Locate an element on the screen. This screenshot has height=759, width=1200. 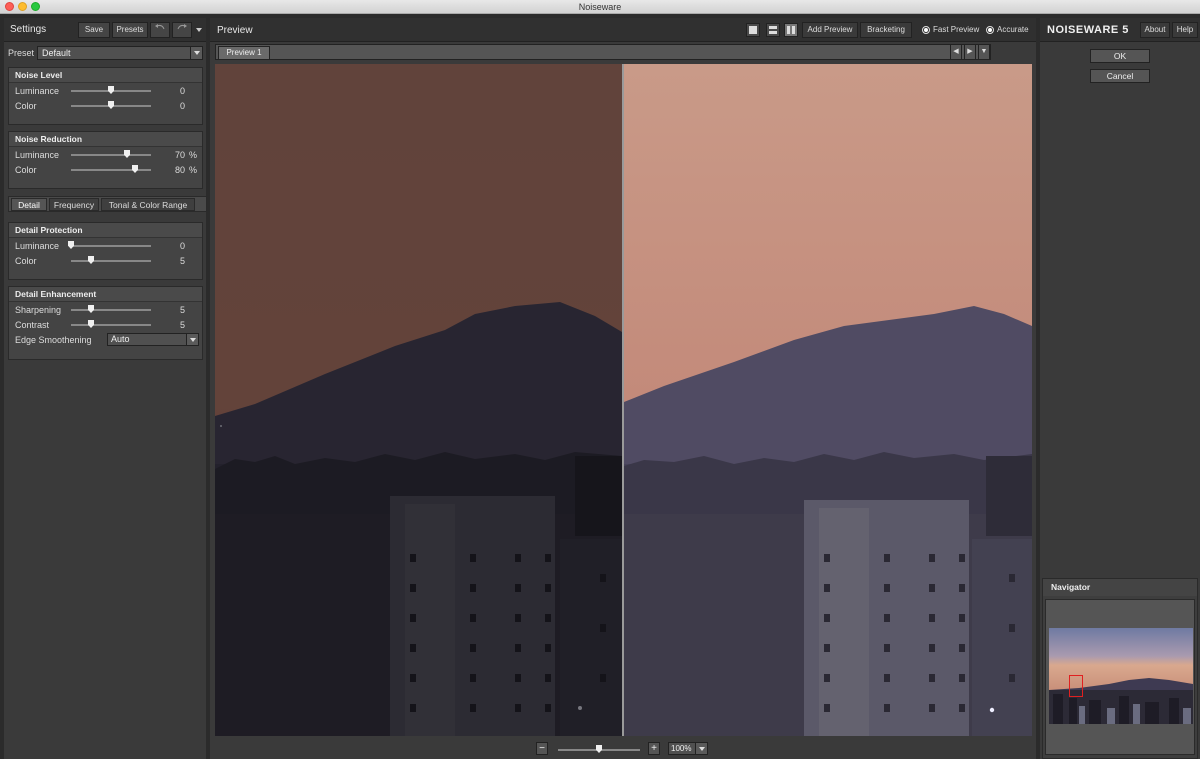
preset-label: Preset is located at coordinates (21, 53).